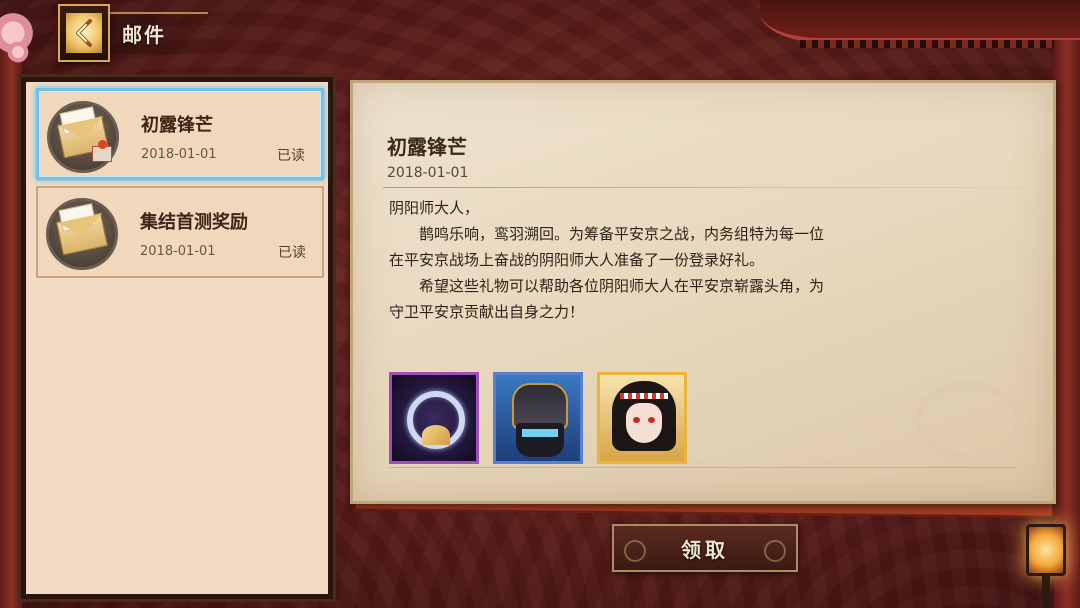 This screenshot has width=1080, height=608. What do you see at coordinates (434, 208) in the screenshot?
I see `mail-greeting: 阴阳师大人，` at bounding box center [434, 208].